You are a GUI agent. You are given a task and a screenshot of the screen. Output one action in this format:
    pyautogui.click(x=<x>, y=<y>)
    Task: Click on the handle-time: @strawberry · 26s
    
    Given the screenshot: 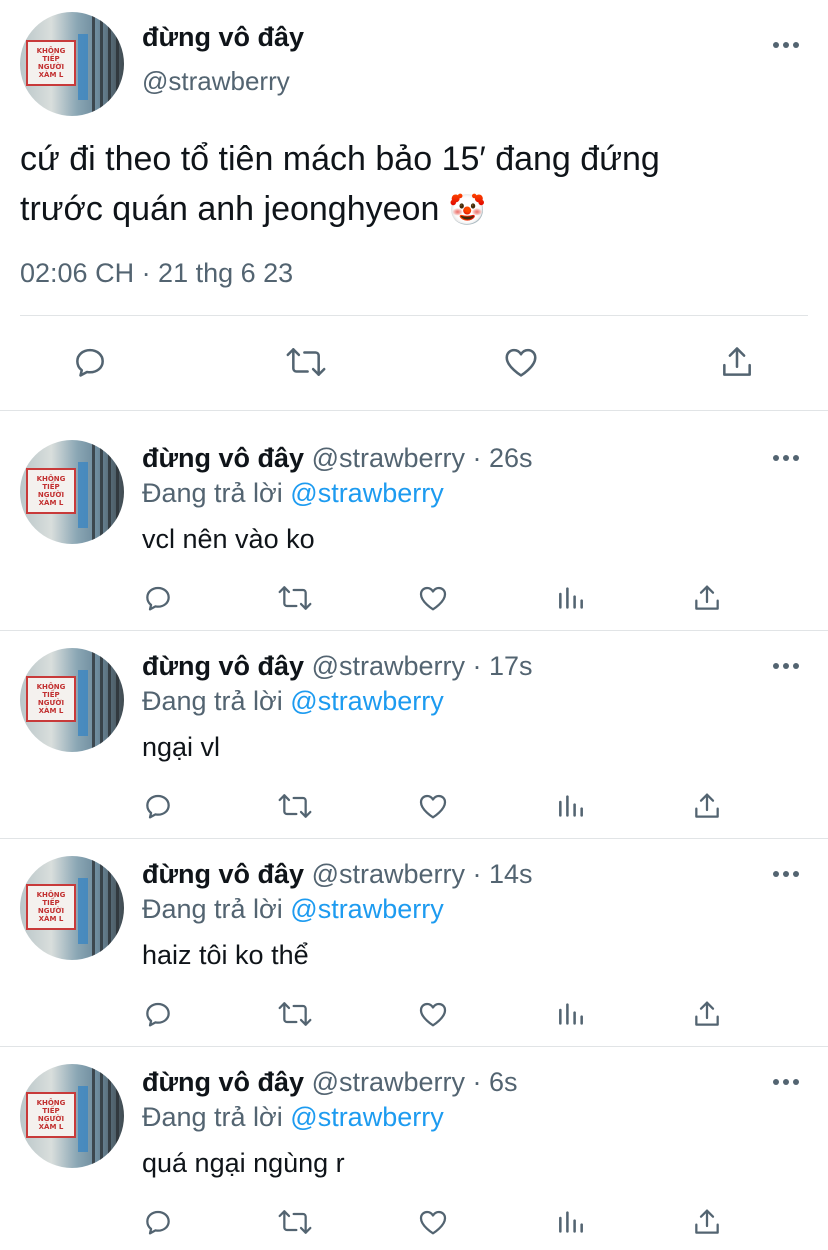 What is the action you would take?
    pyautogui.click(x=422, y=458)
    